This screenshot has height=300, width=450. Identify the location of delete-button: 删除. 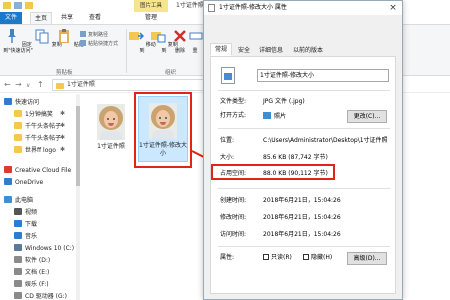
(180, 41).